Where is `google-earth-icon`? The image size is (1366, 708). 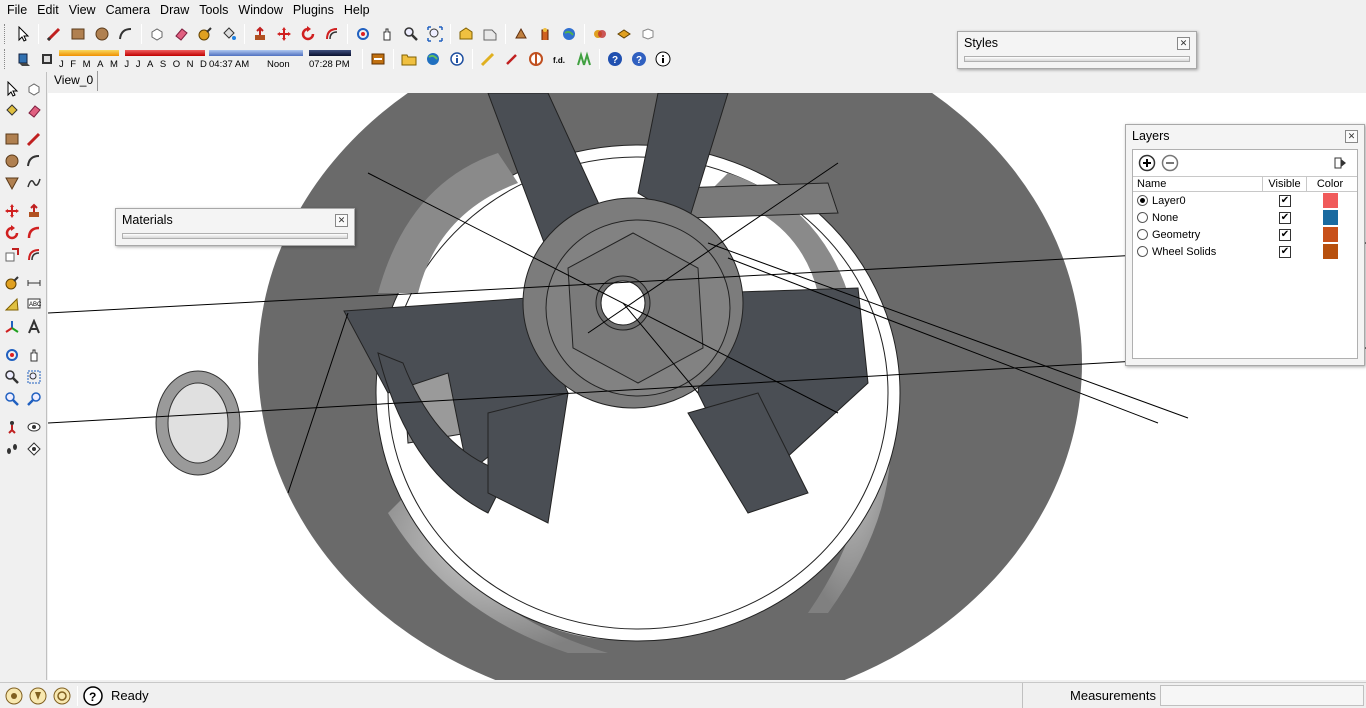 google-earth-icon is located at coordinates (569, 34).